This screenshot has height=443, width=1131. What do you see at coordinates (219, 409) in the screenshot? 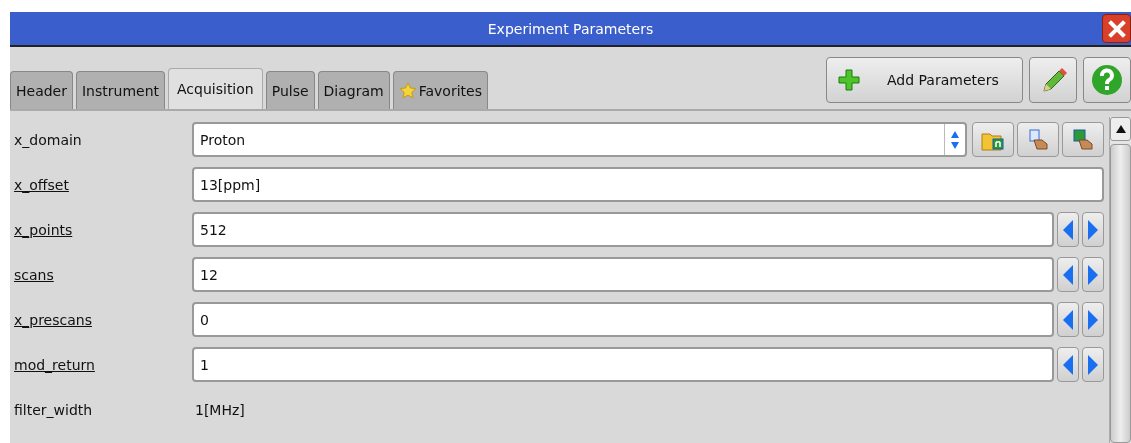
I see `parameter-value: 1[MHz]` at bounding box center [219, 409].